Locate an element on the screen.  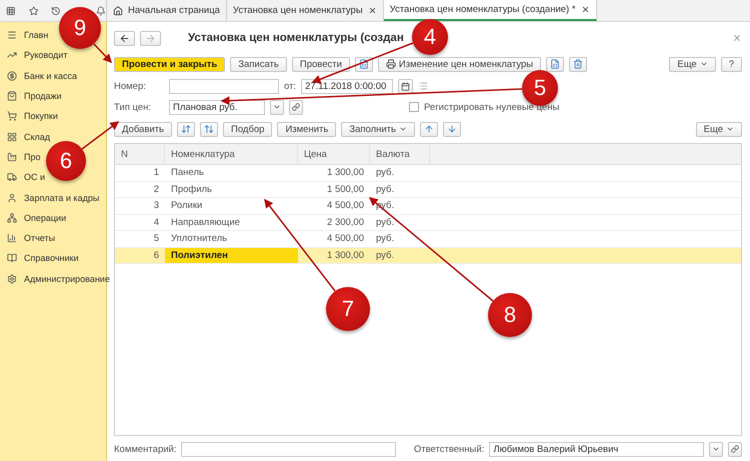
calendar-icon is located at coordinates (405, 86).